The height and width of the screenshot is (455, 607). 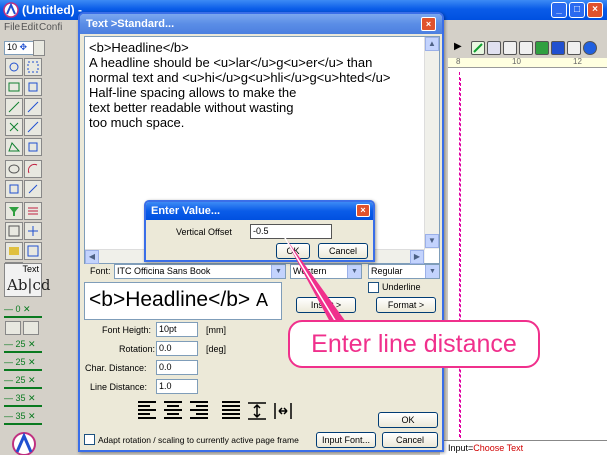 What do you see at coordinates (52, 10) in the screenshot?
I see `main-window-title: (Untitled) -` at bounding box center [52, 10].